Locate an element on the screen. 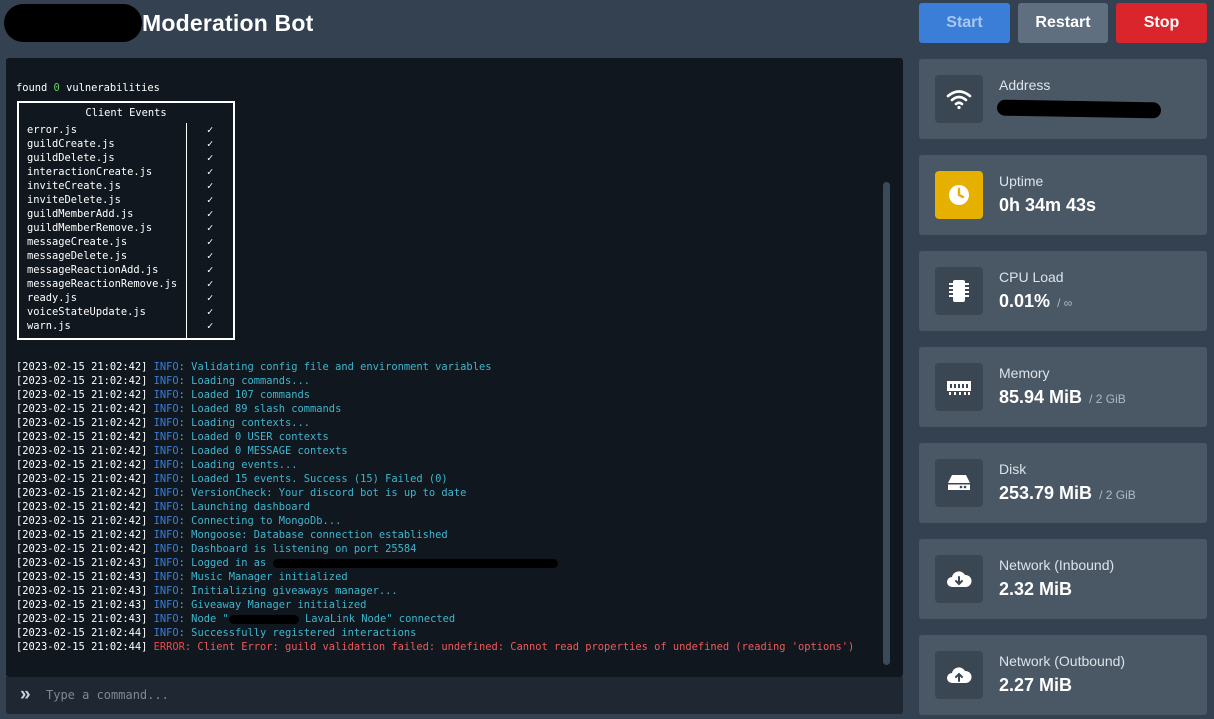 The width and height of the screenshot is (1214, 719). event-row: messageReactionRemove.js ✓ is located at coordinates (127, 284).